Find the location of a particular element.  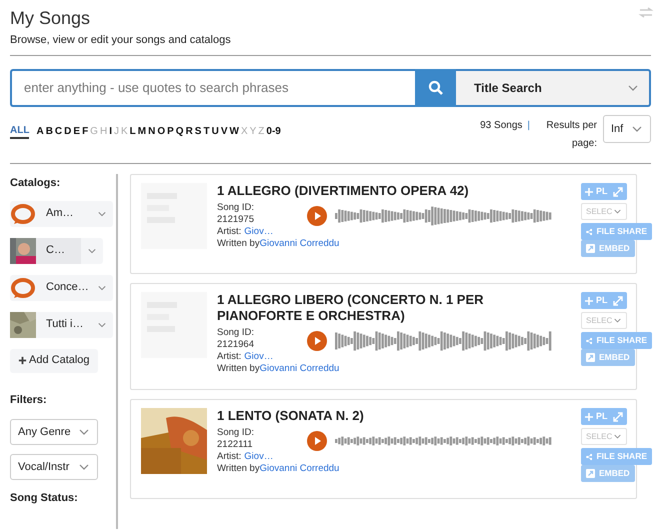

letter-filter-link: D is located at coordinates (68, 132).